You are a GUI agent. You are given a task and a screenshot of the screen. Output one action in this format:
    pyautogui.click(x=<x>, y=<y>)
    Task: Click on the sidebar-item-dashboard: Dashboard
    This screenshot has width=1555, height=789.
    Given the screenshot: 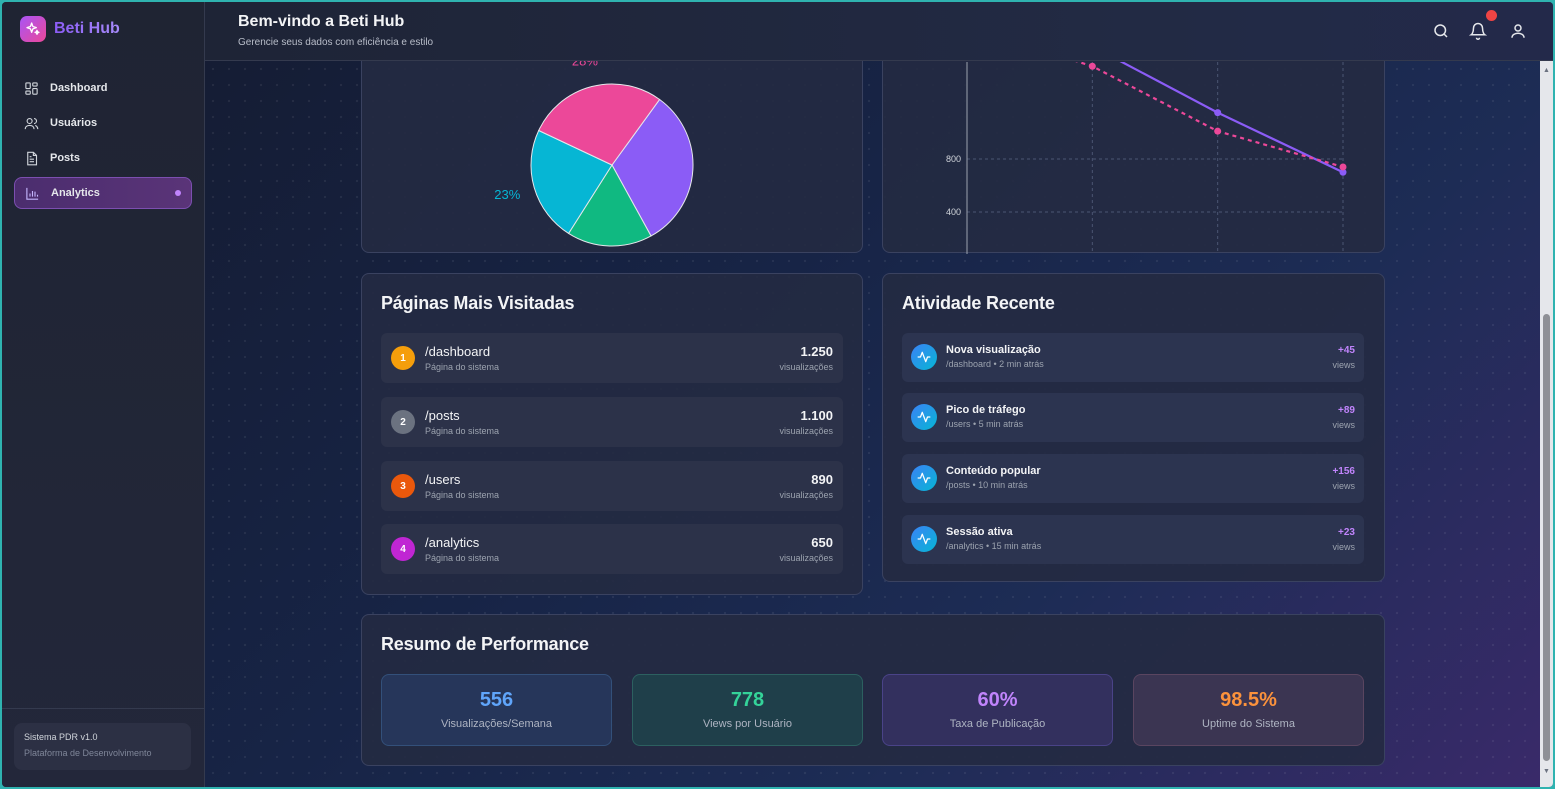 What is the action you would take?
    pyautogui.click(x=103, y=88)
    